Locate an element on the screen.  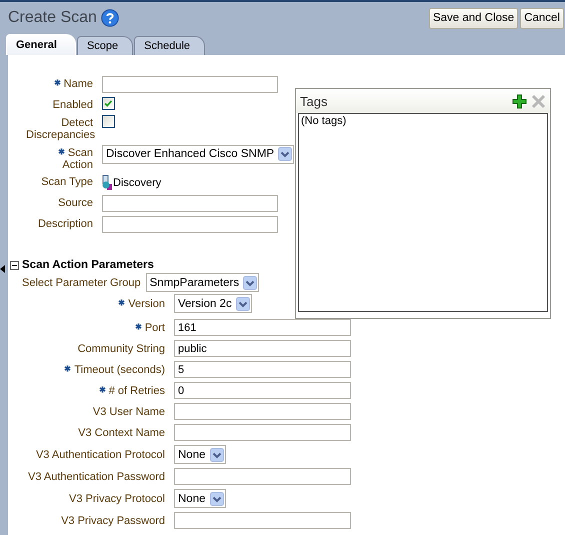
help-icon is located at coordinates (109, 18).